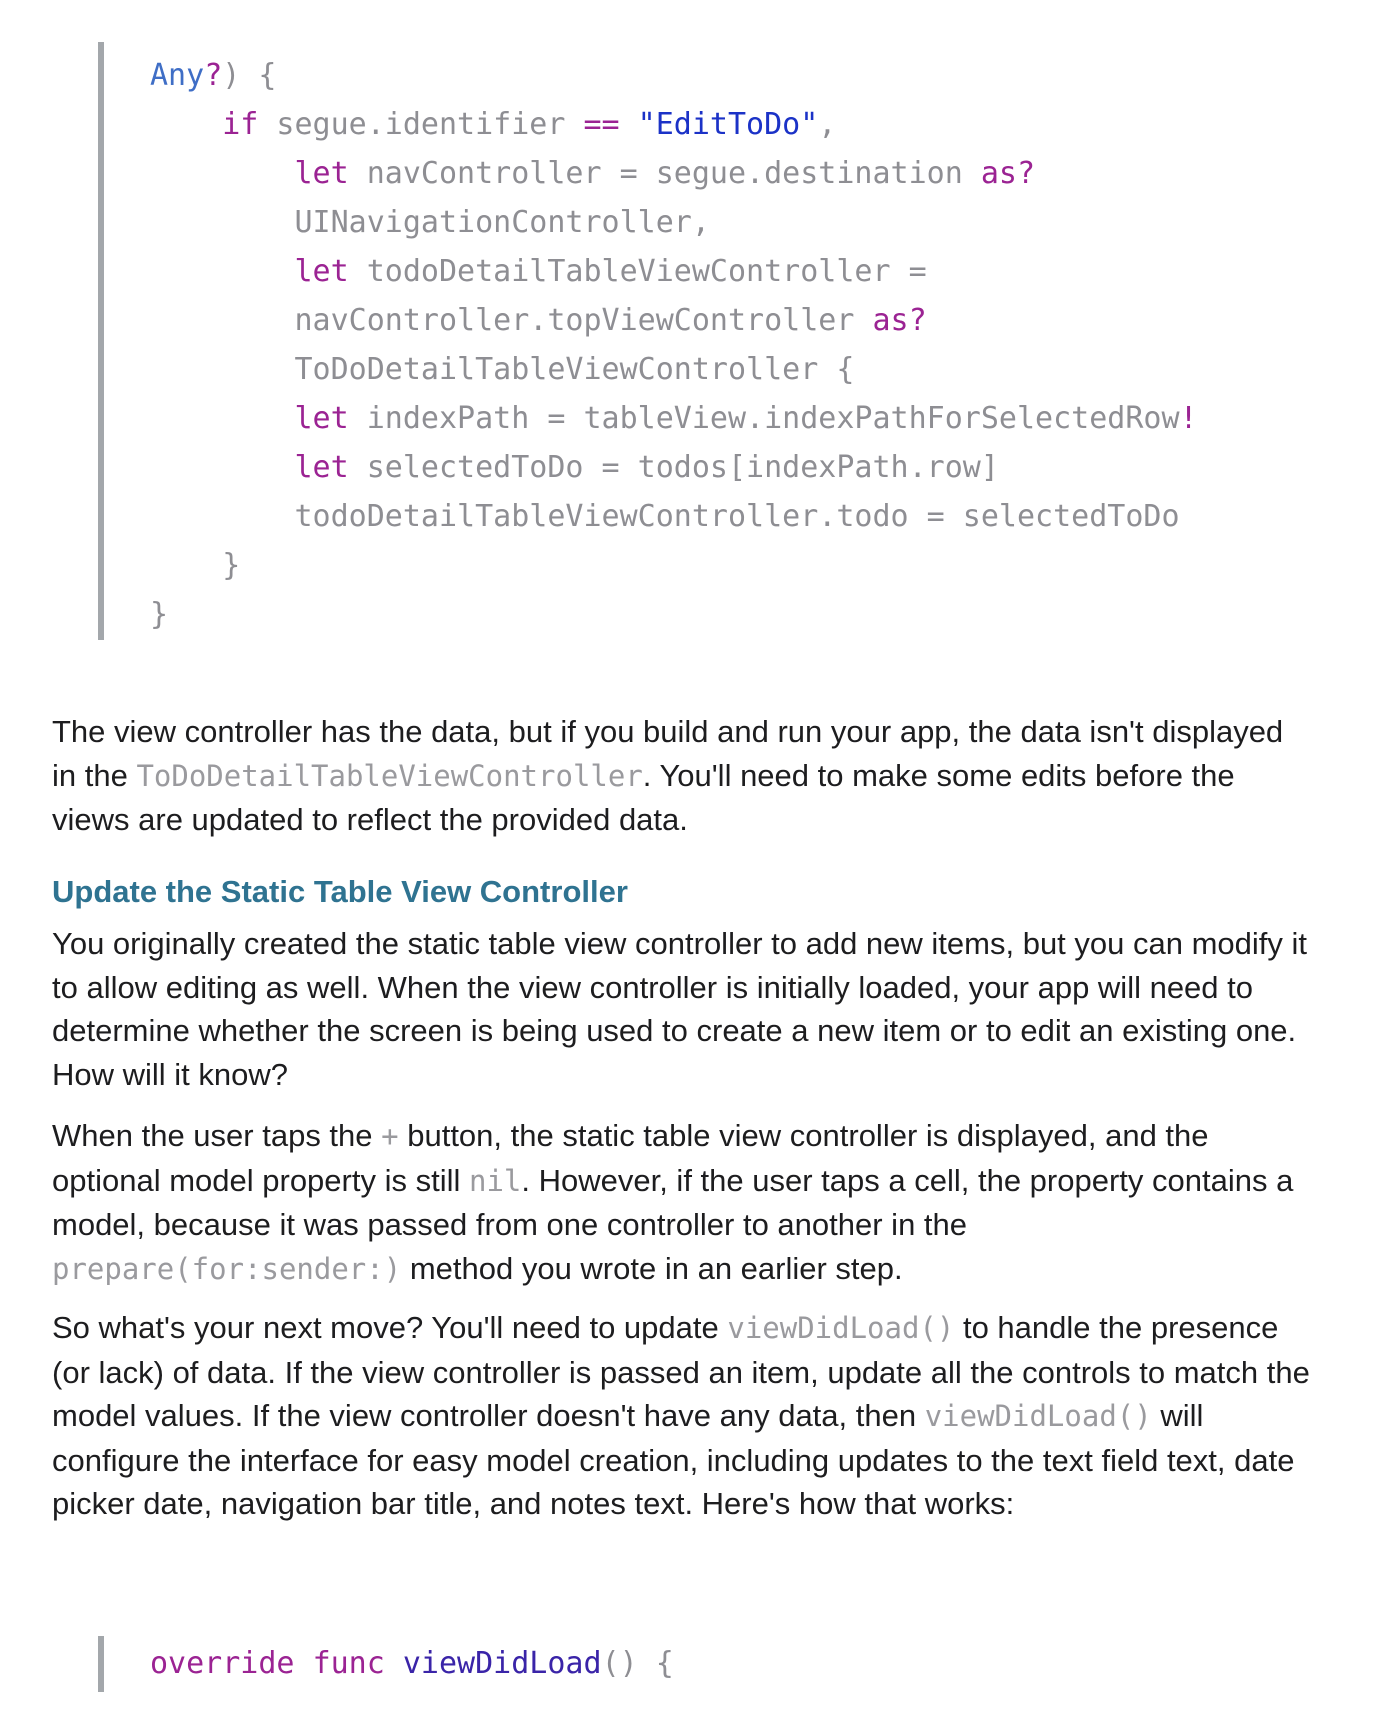 The image size is (1382, 1730). Describe the element at coordinates (1188, 418) in the screenshot. I see `code-token: !` at that location.